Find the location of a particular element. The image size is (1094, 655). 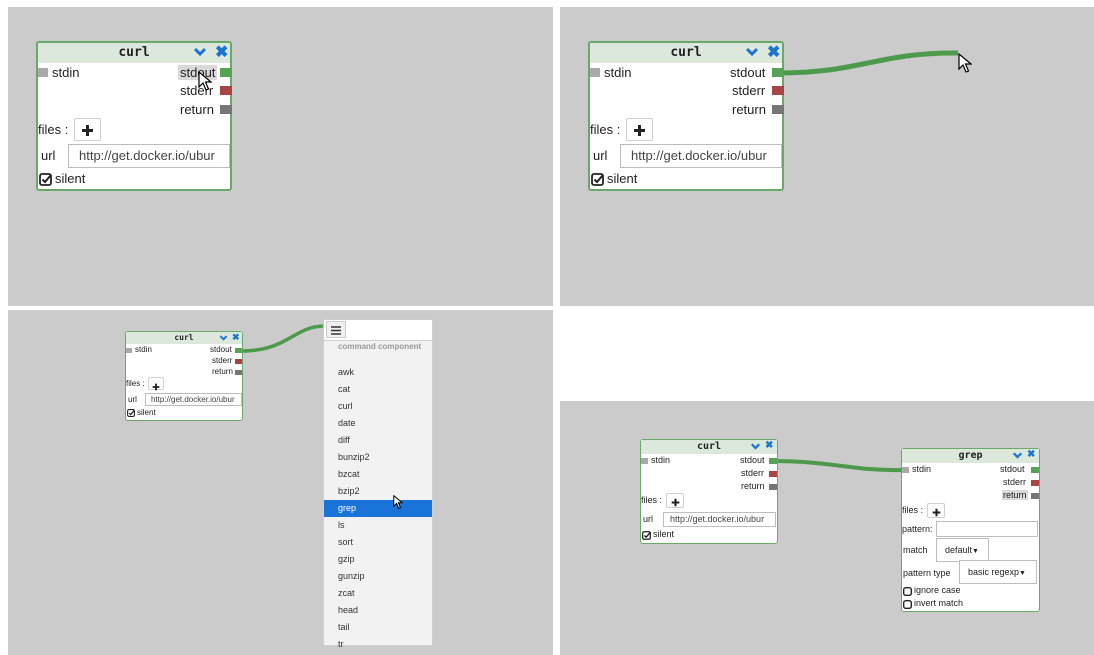

pattern-type-select: basic regexp▼ is located at coordinates (998, 572).